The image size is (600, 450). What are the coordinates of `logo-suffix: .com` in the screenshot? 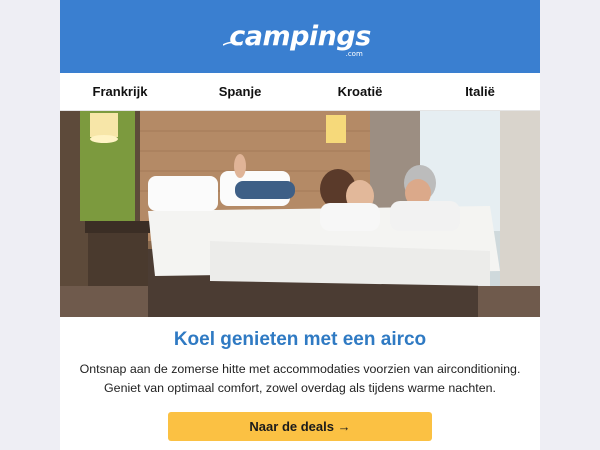 It's located at (354, 54).